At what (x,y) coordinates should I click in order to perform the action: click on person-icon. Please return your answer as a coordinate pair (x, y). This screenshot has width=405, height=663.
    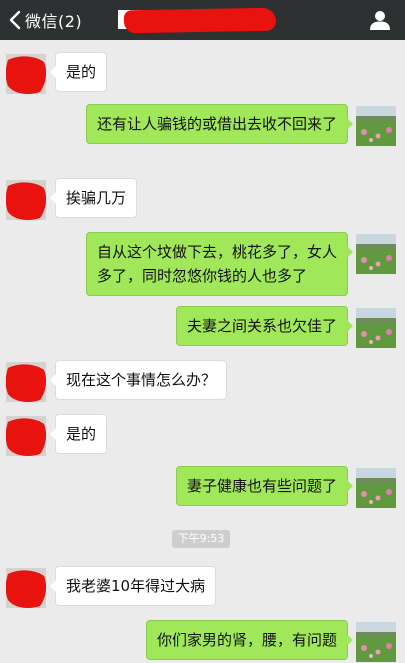
    Looking at the image, I should click on (380, 20).